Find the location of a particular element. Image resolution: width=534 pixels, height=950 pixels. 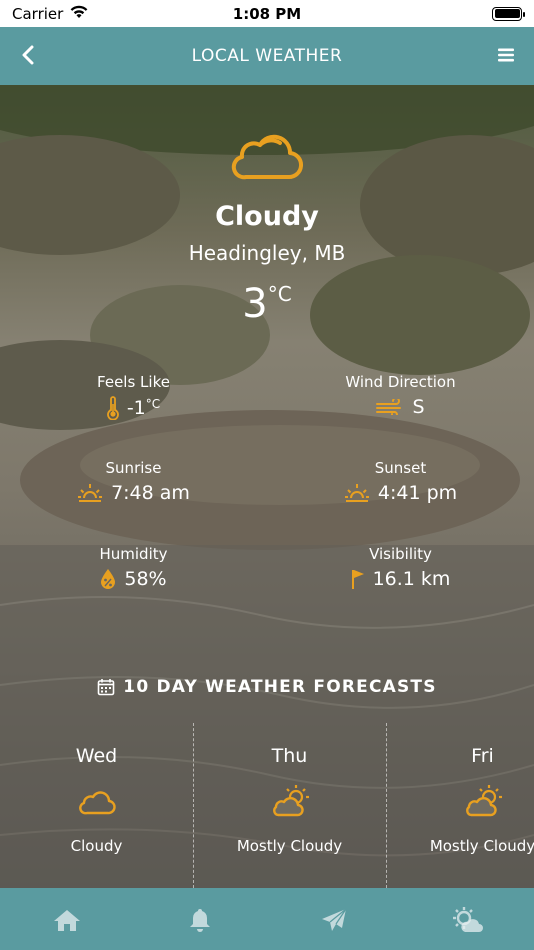

hamburger-menu-icon is located at coordinates (506, 55).